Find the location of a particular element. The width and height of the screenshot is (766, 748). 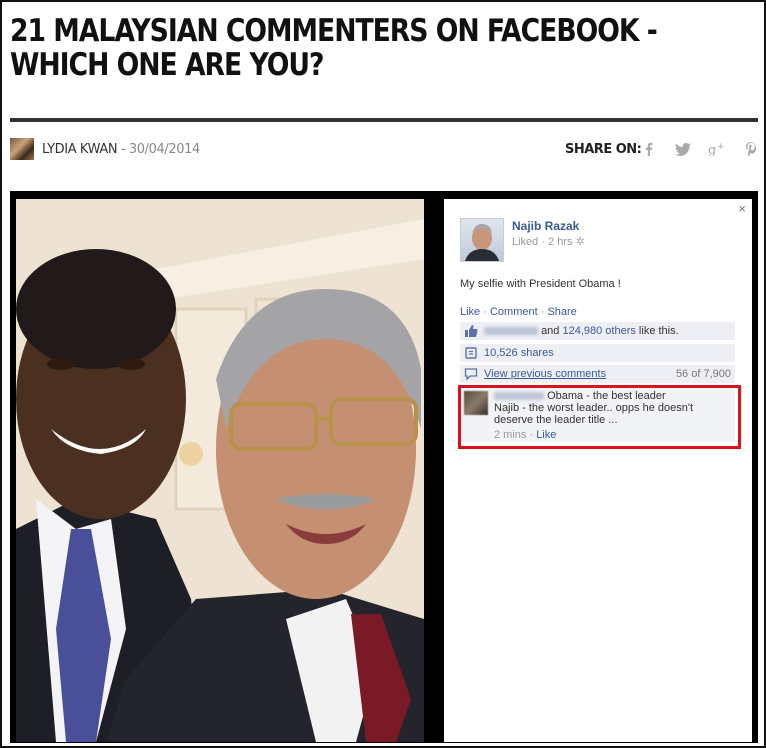

share-link: Share is located at coordinates (561, 312).